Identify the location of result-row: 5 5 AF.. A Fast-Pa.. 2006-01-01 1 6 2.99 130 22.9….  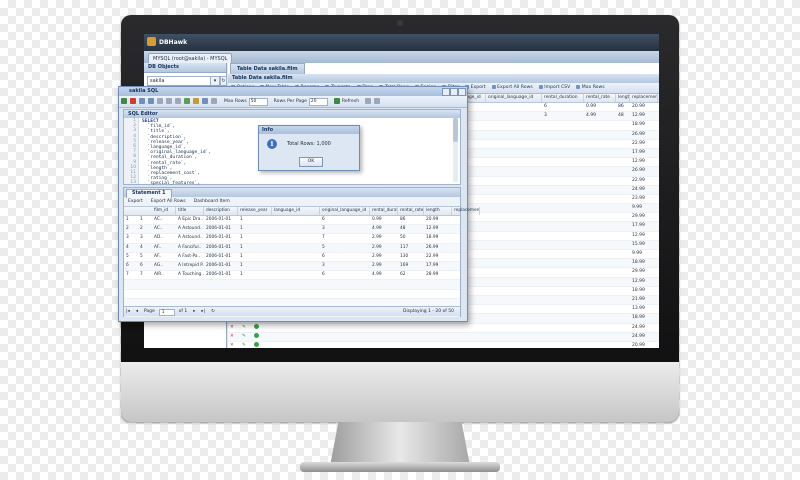
(292, 257).